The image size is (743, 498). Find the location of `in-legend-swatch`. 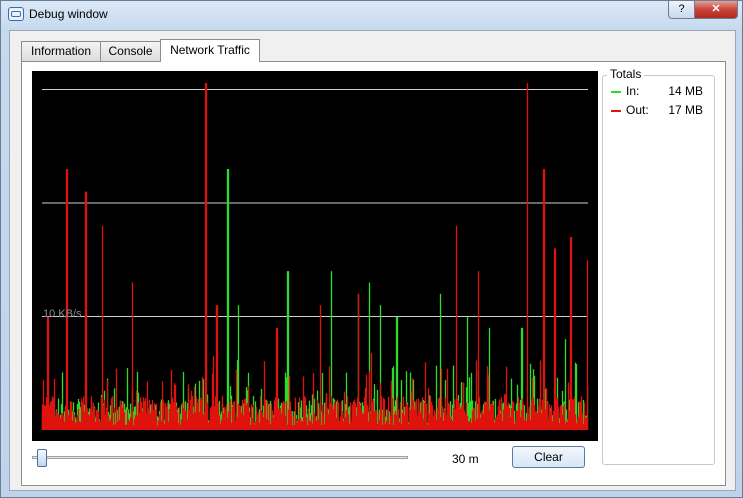

in-legend-swatch is located at coordinates (616, 92).